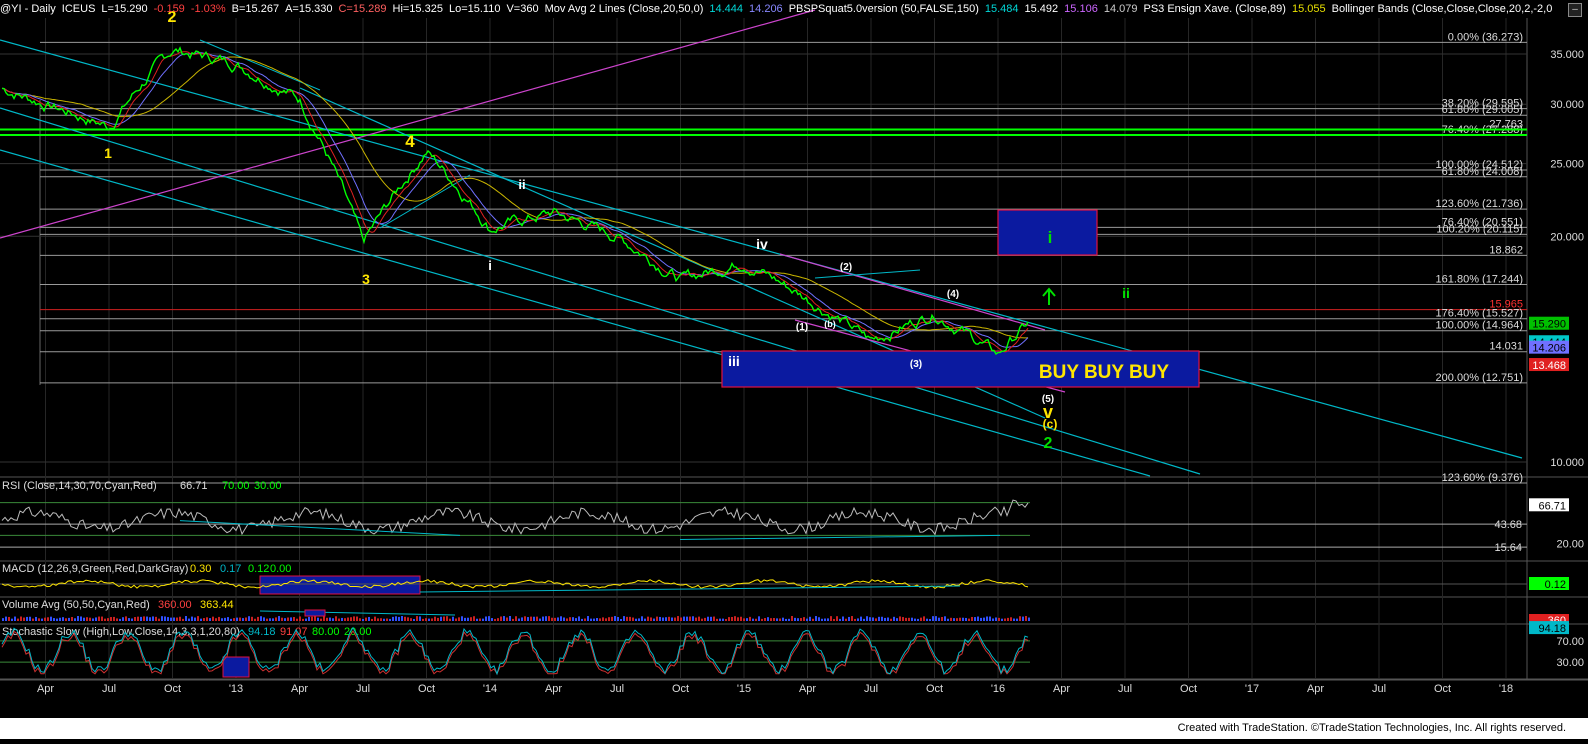 The width and height of the screenshot is (1588, 744). What do you see at coordinates (410, 141) in the screenshot?
I see `wave-label: 4` at bounding box center [410, 141].